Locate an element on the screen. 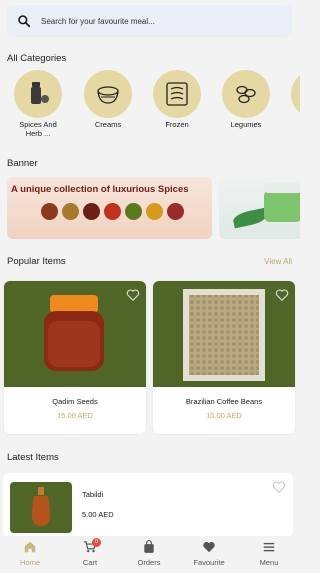  product-card: Brazilian Coffee Beans 10.00 AED is located at coordinates (224, 357).